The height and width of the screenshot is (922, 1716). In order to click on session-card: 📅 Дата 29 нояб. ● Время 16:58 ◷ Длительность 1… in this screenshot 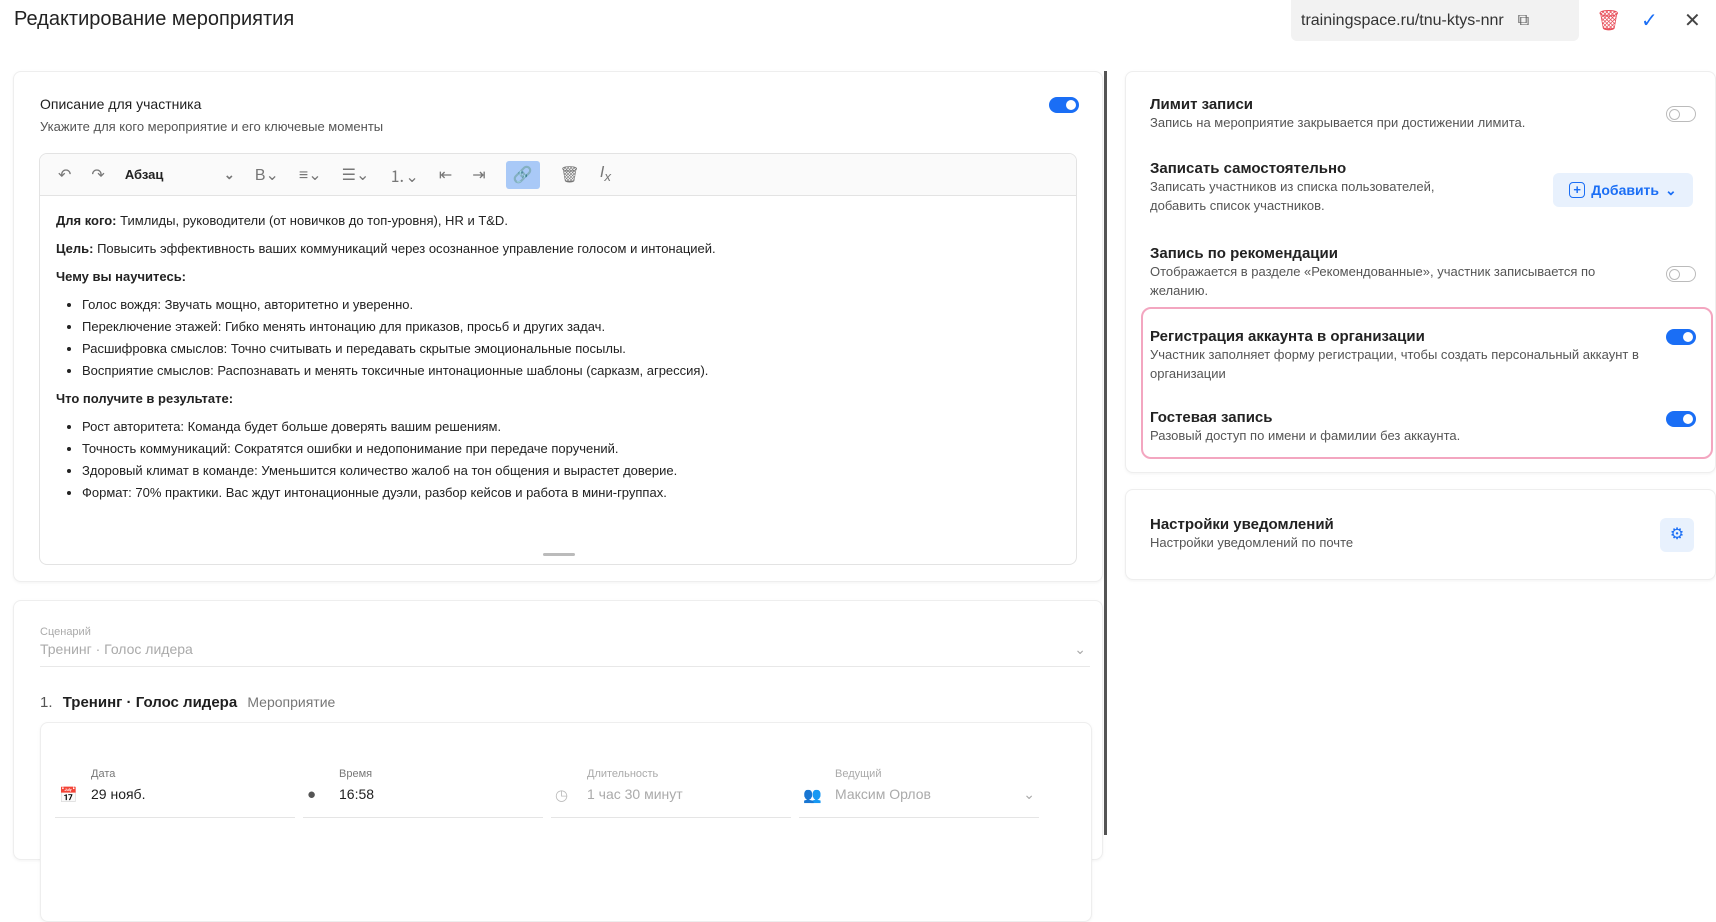, I will do `click(566, 822)`.